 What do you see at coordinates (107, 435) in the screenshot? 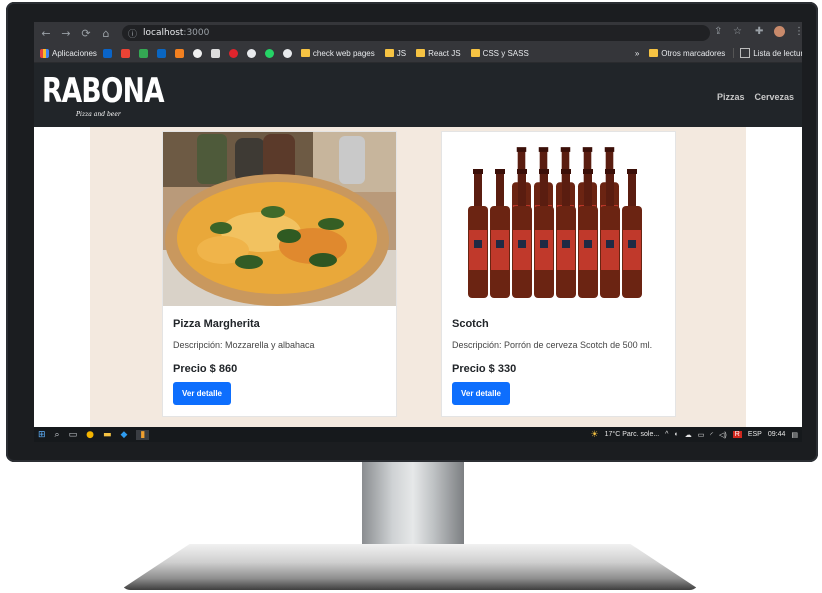
I see `file-explorer-icon: ▬` at bounding box center [107, 435].